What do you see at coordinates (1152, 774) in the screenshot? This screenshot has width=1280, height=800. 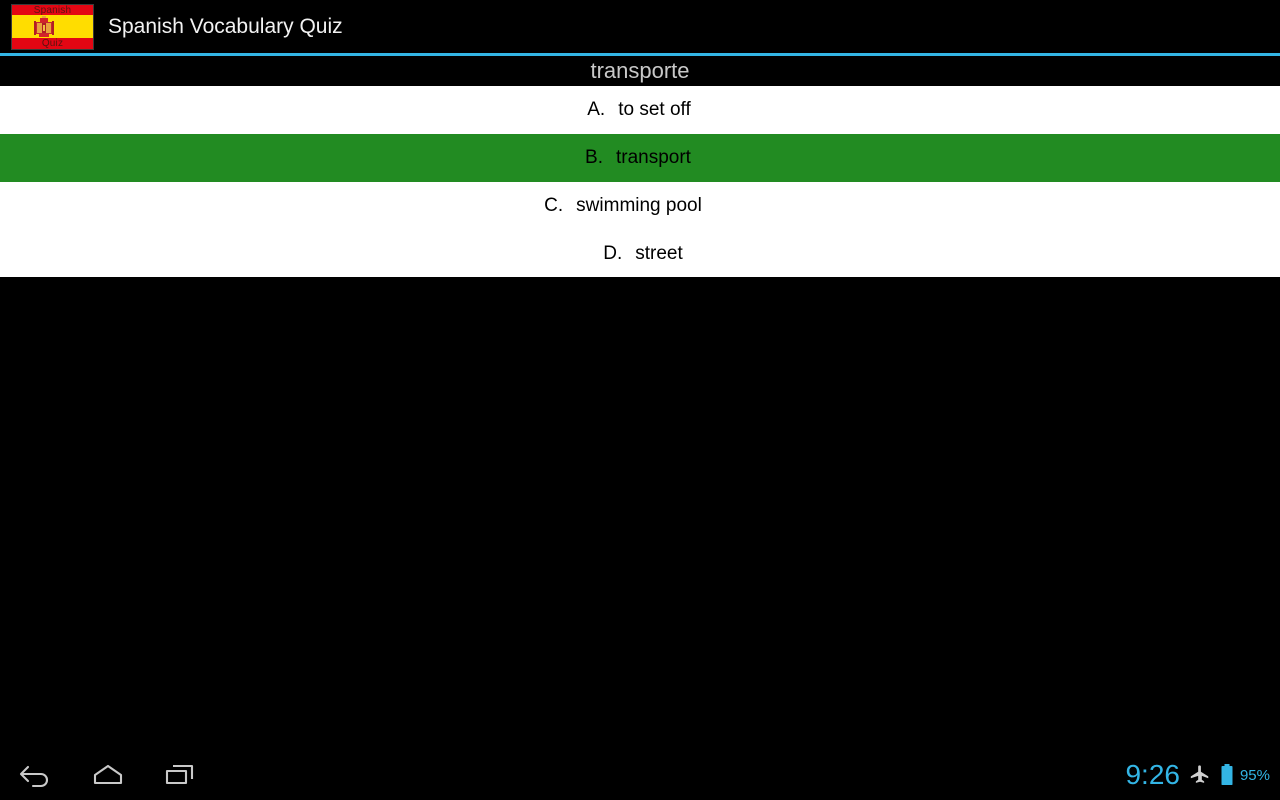 I see `status-clock: 9:26` at bounding box center [1152, 774].